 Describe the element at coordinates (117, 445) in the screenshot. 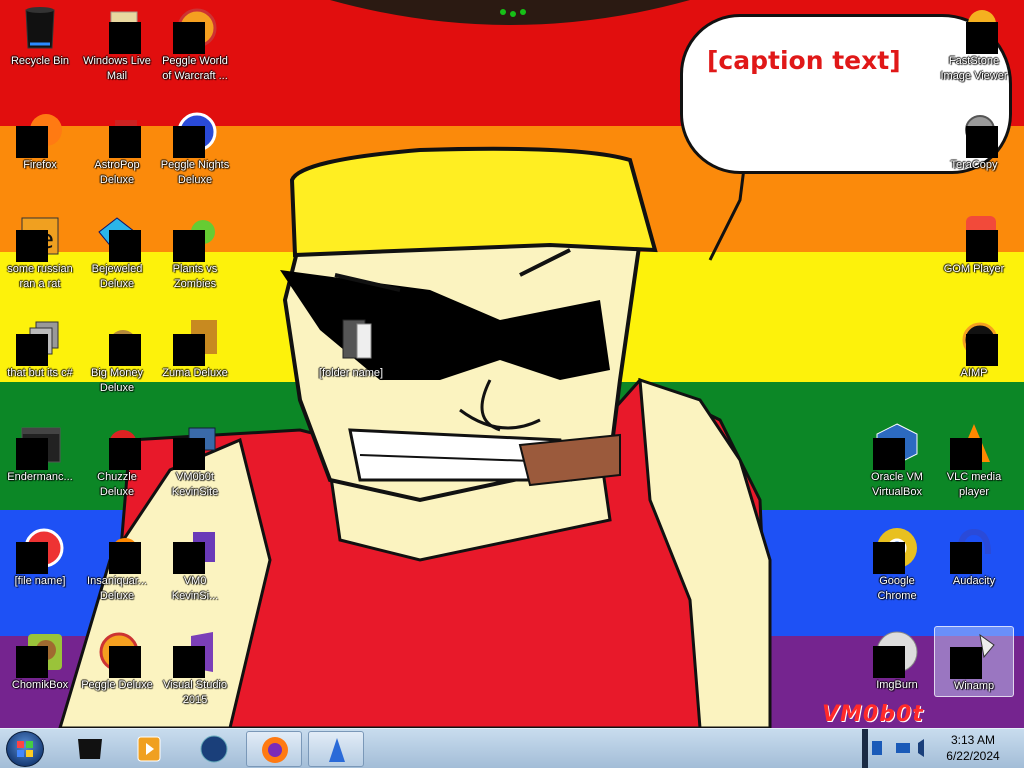

I see `chuzzle-icon` at that location.